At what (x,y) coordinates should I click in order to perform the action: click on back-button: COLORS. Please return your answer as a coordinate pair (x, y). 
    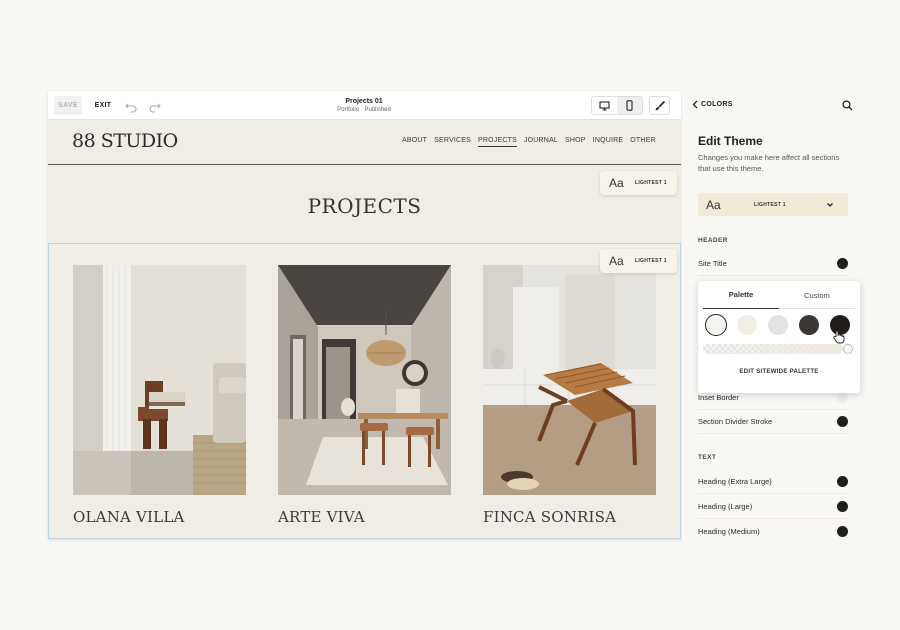
    Looking at the image, I should click on (712, 104).